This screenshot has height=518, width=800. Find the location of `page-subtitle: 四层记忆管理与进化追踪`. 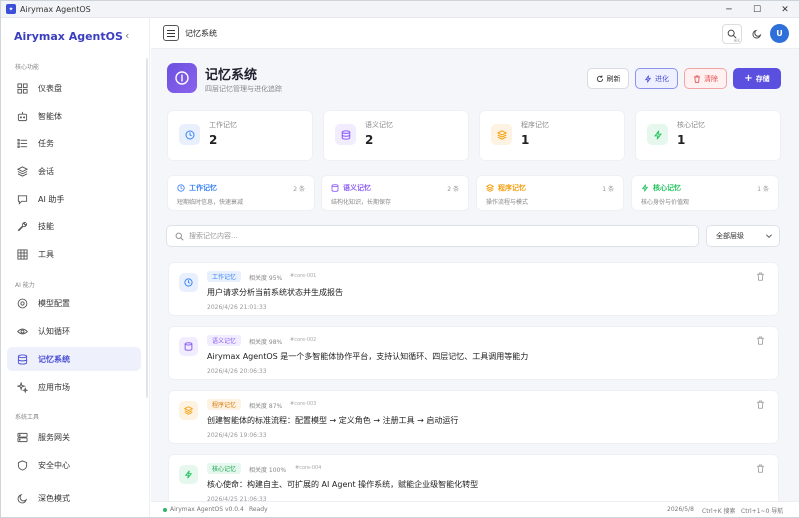

page-subtitle: 四层记忆管理与进化追踪 is located at coordinates (243, 89).